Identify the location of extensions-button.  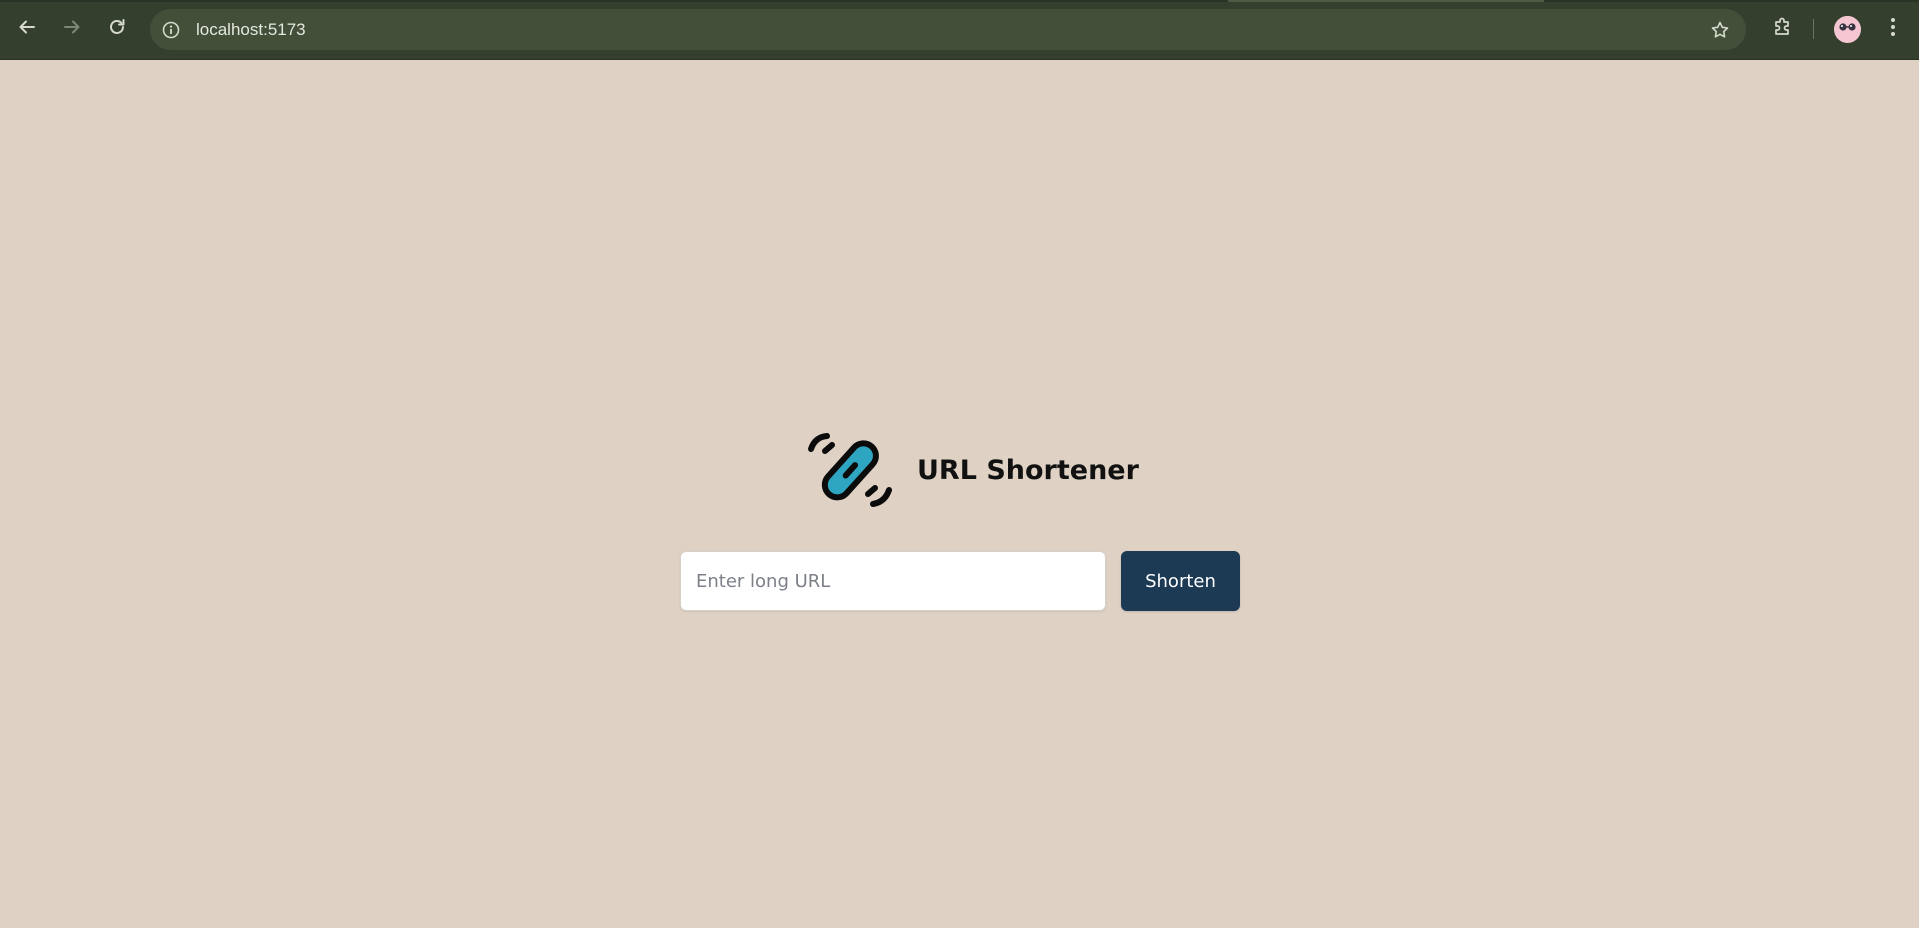
(1782, 29).